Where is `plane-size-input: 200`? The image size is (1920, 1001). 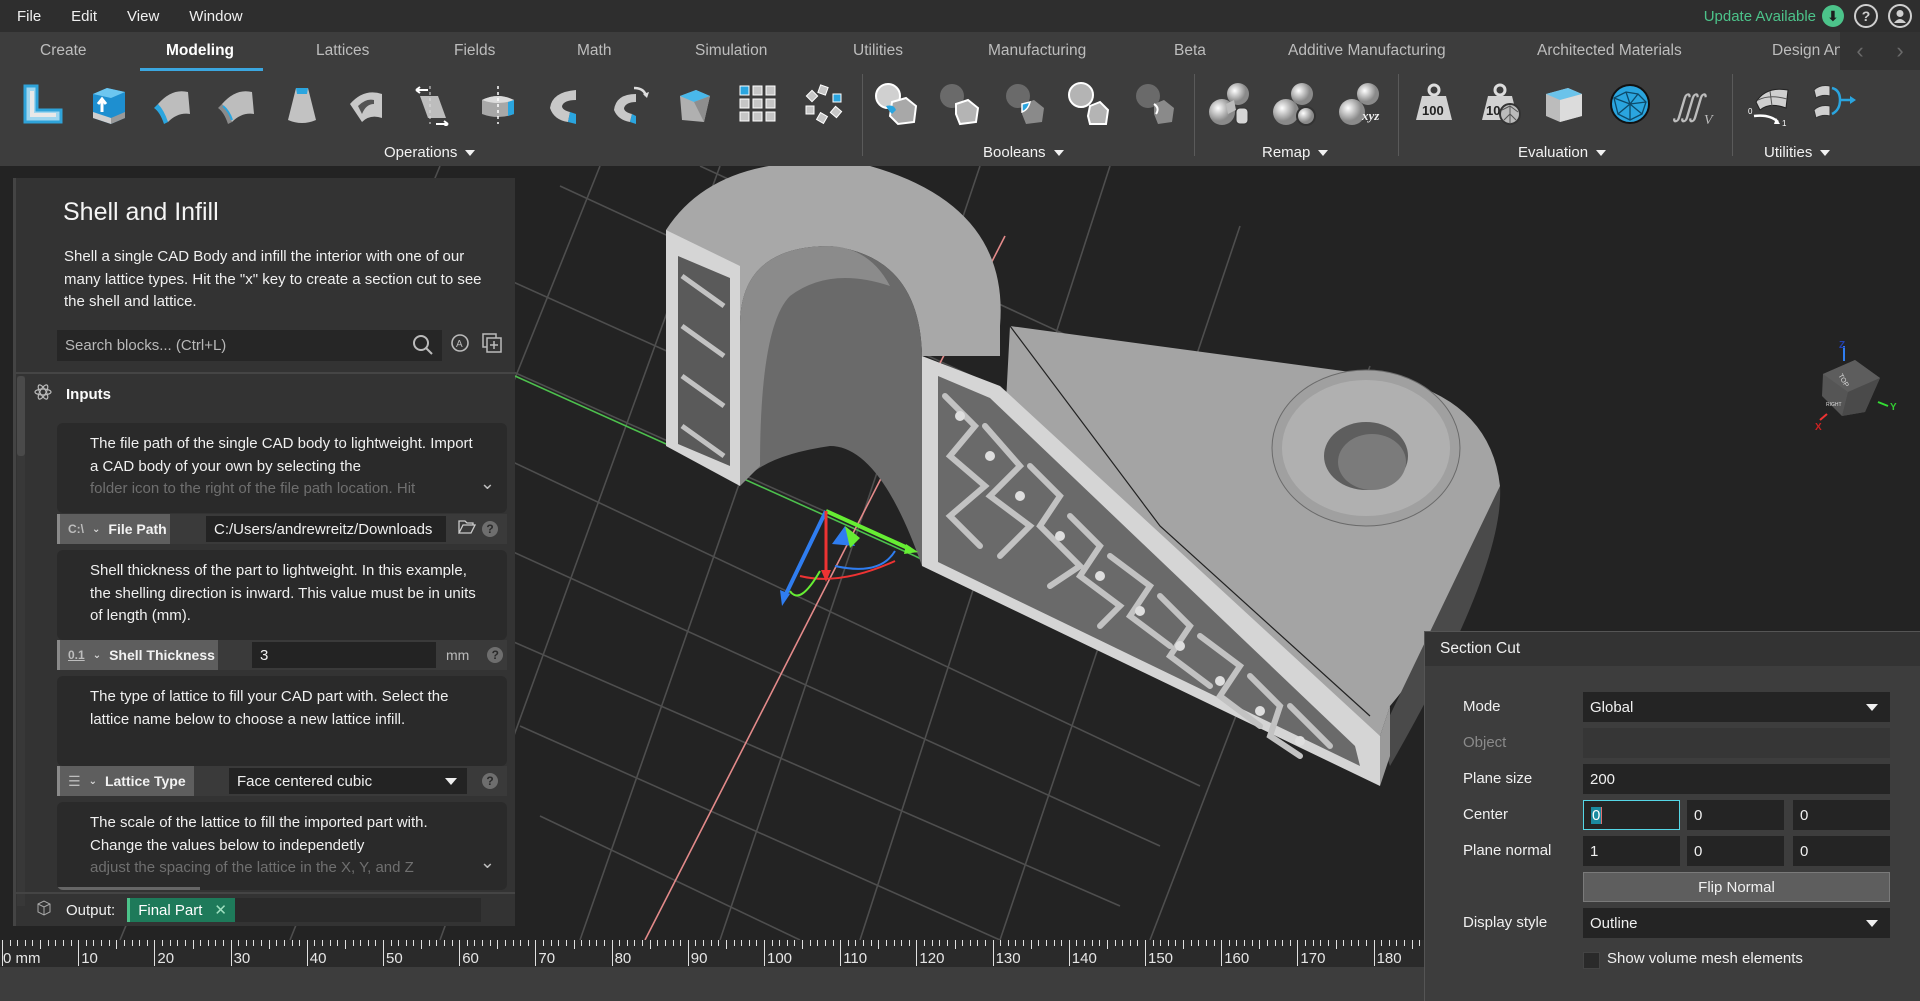
plane-size-input: 200 is located at coordinates (1736, 779).